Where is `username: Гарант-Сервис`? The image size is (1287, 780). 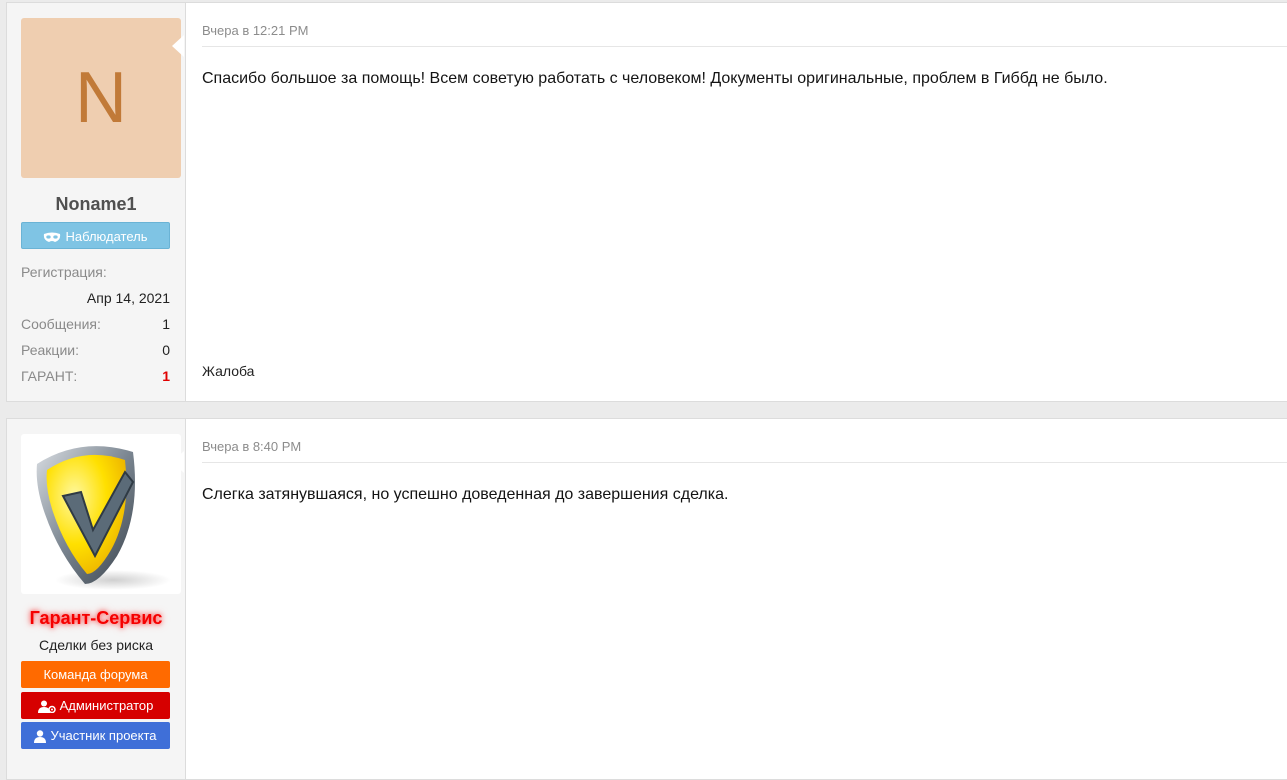 username: Гарант-Сервис is located at coordinates (96, 618).